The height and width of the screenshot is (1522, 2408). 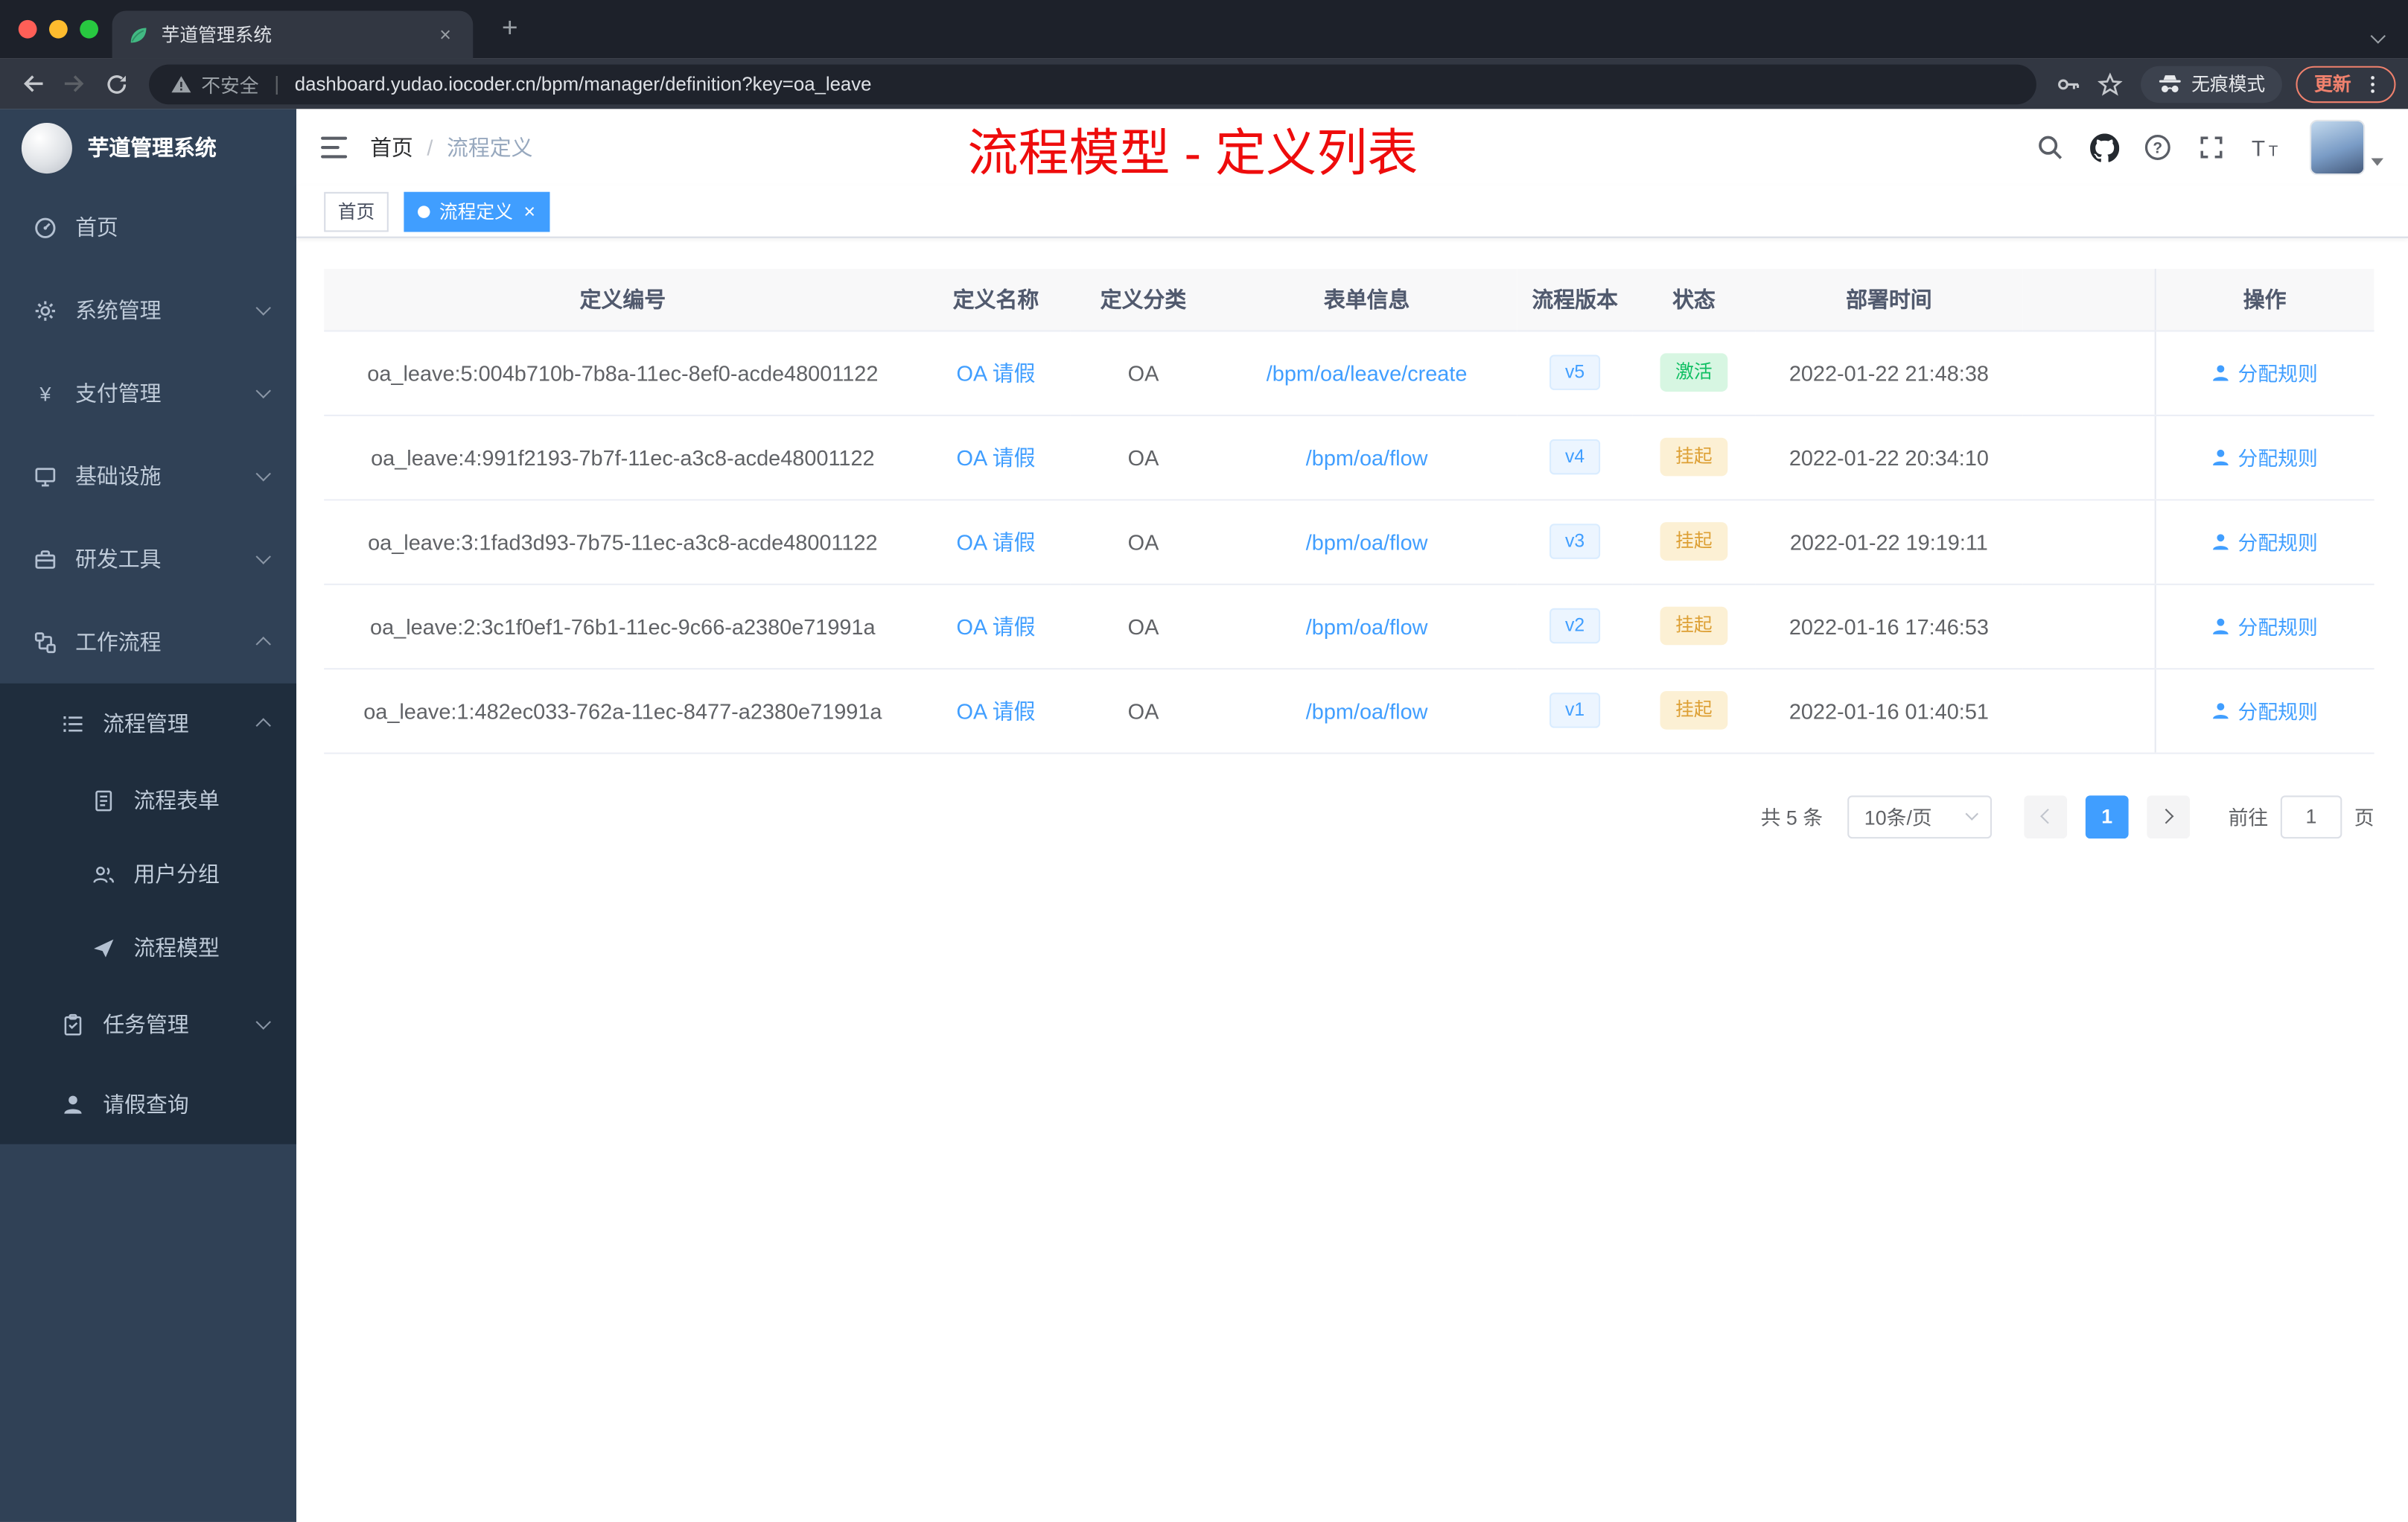 I want to click on page-number-button: 1, so click(x=2107, y=816).